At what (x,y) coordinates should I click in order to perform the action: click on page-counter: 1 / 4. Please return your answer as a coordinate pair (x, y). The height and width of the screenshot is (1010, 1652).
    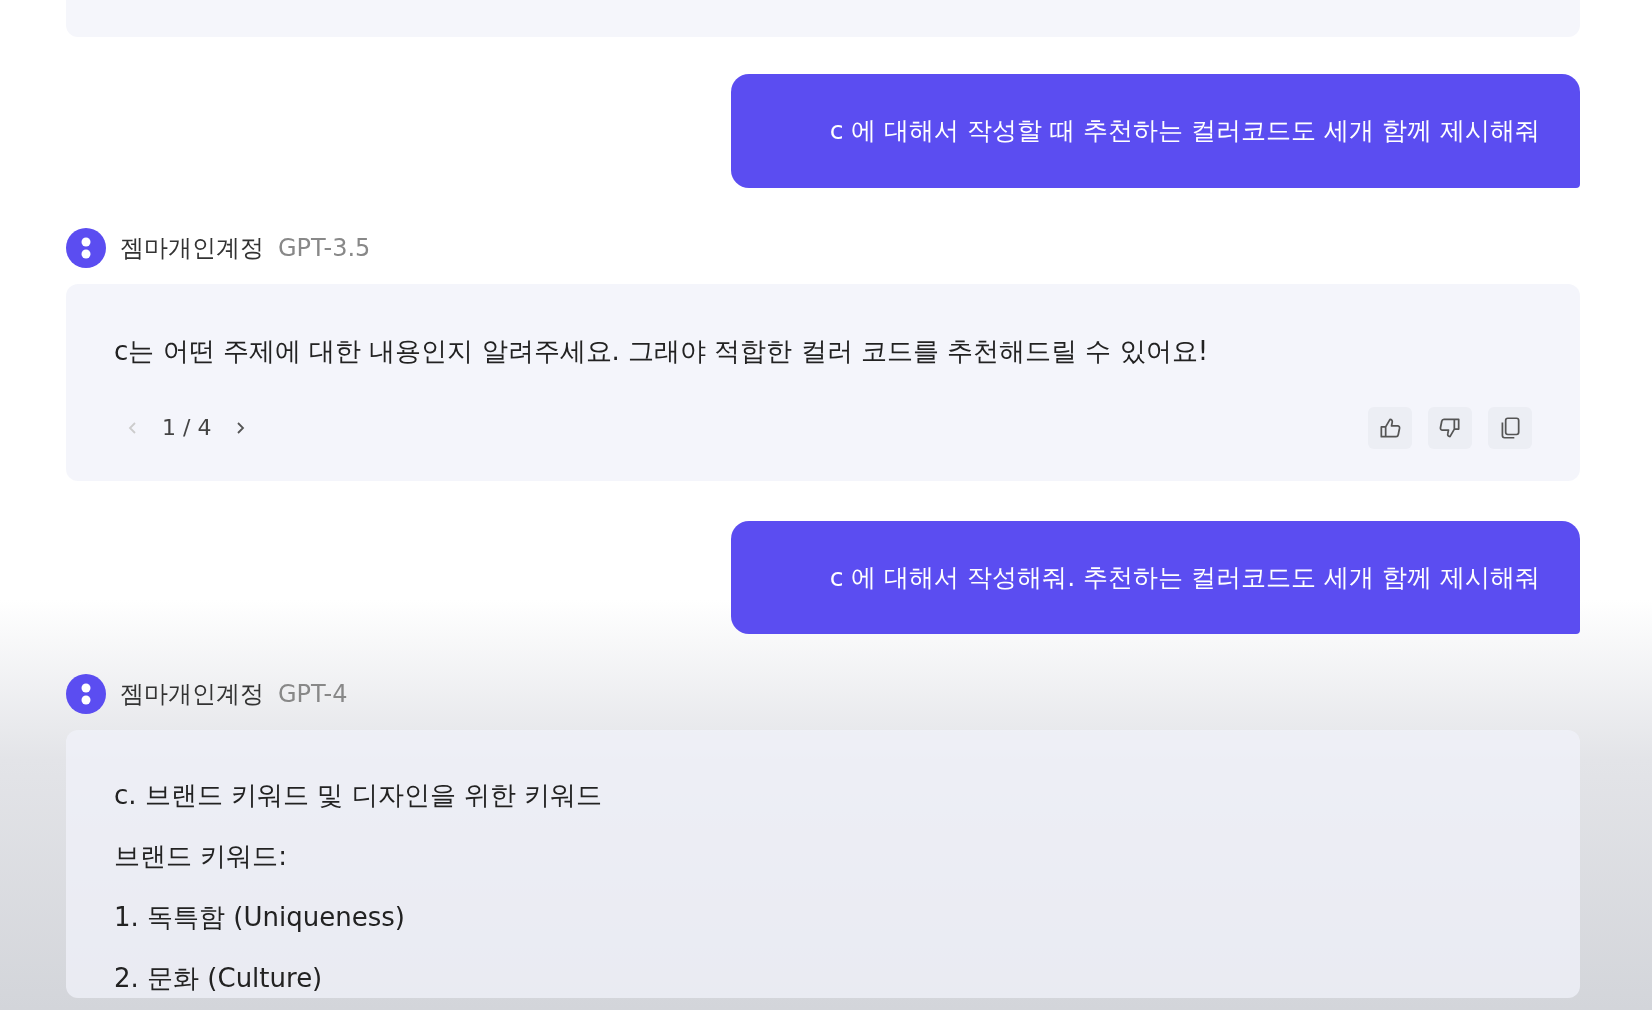
    Looking at the image, I should click on (187, 428).